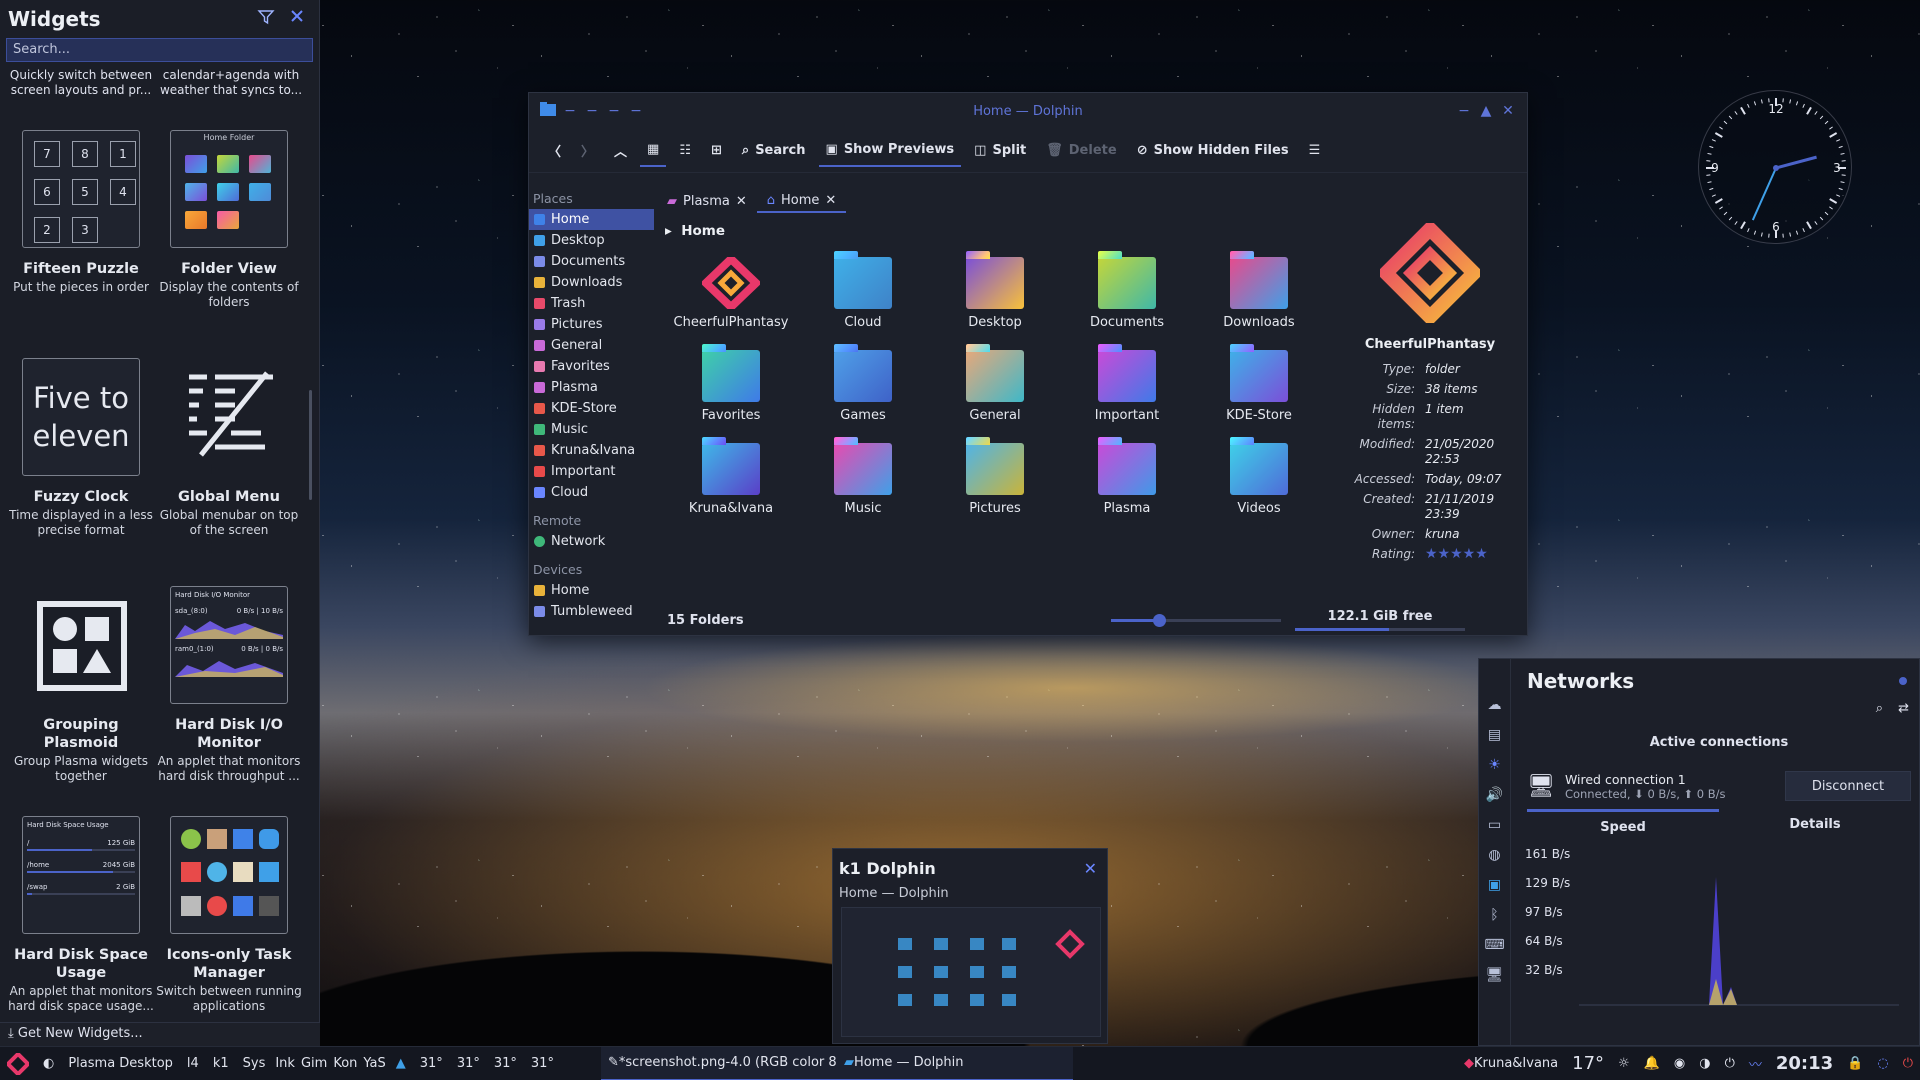 This screenshot has width=1920, height=1080. Describe the element at coordinates (591, 219) in the screenshot. I see `sidebar-item-home: Home` at that location.